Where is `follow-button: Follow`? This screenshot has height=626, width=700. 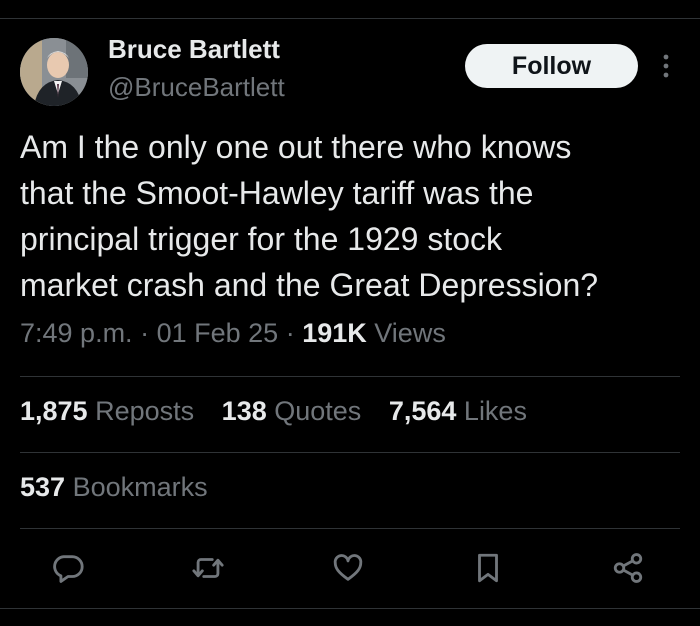 follow-button: Follow is located at coordinates (551, 66).